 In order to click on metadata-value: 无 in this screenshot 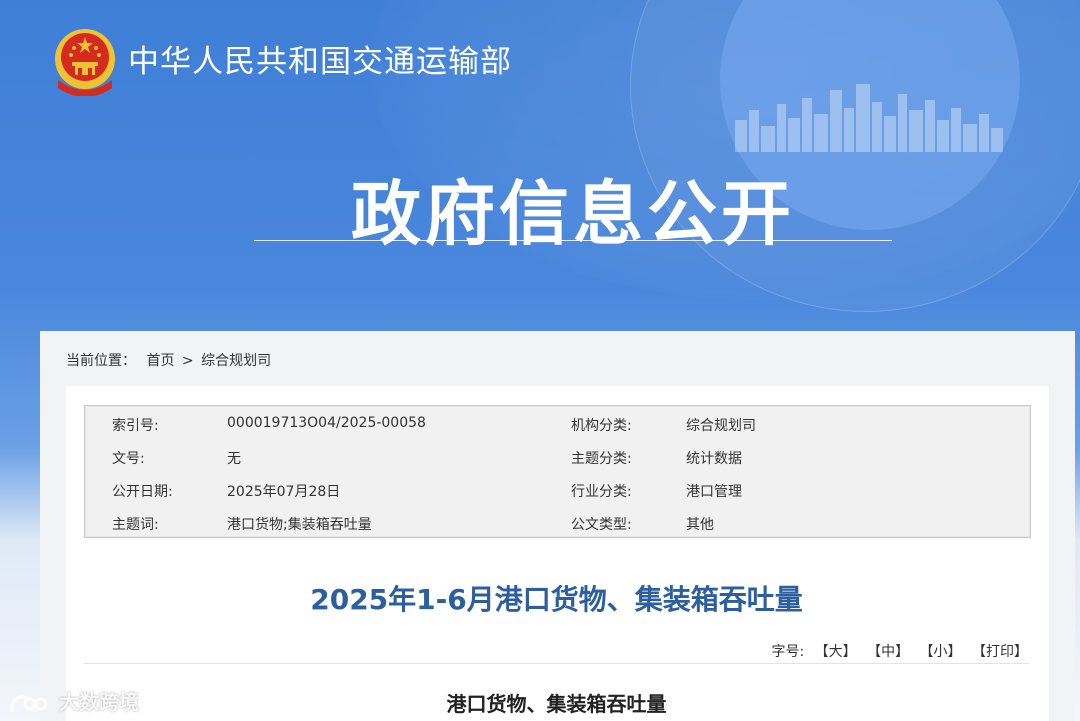, I will do `click(234, 459)`.